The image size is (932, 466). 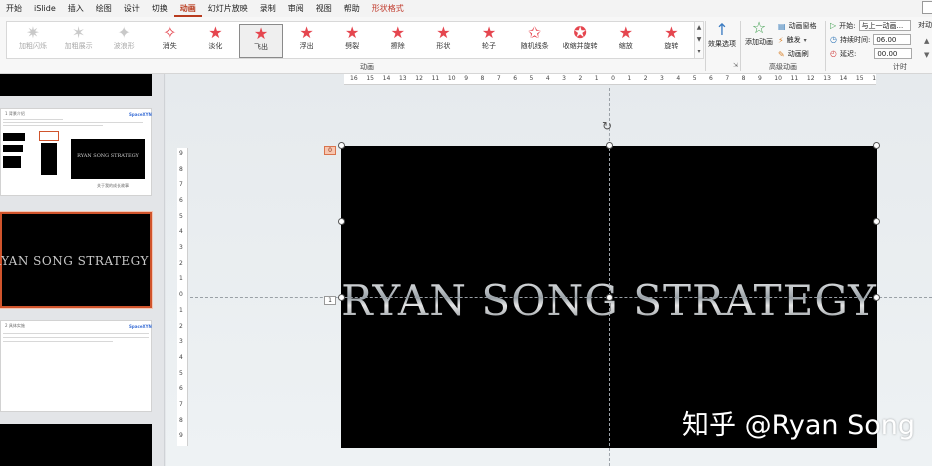 I want to click on dialog-launcher-icon: ⇲, so click(x=735, y=65).